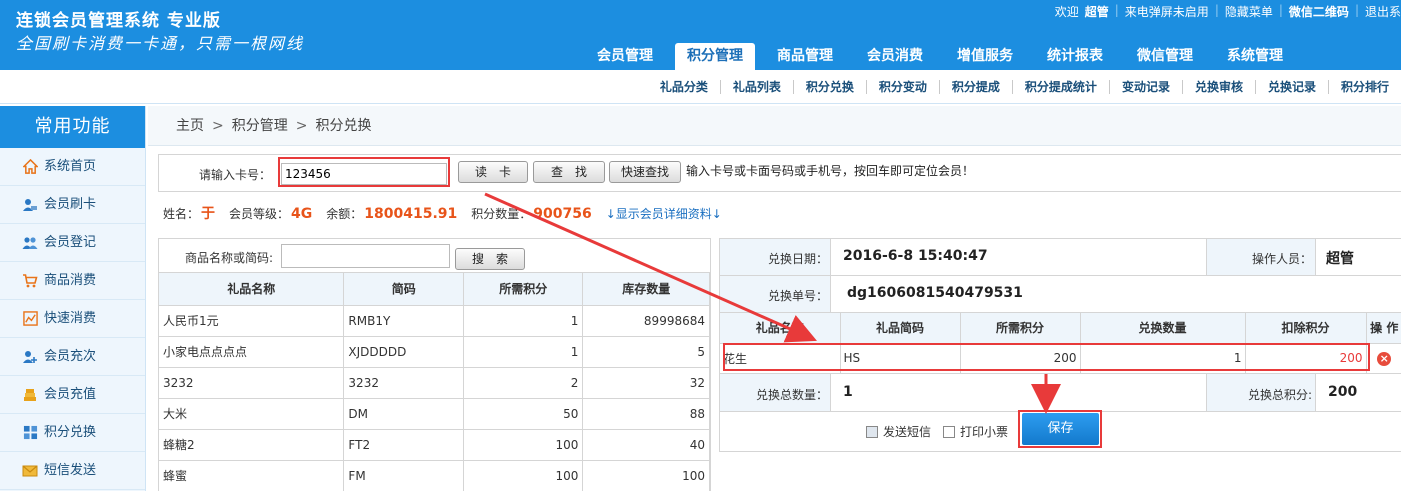  I want to click on nav-member-consumption: 会员消费, so click(895, 56).